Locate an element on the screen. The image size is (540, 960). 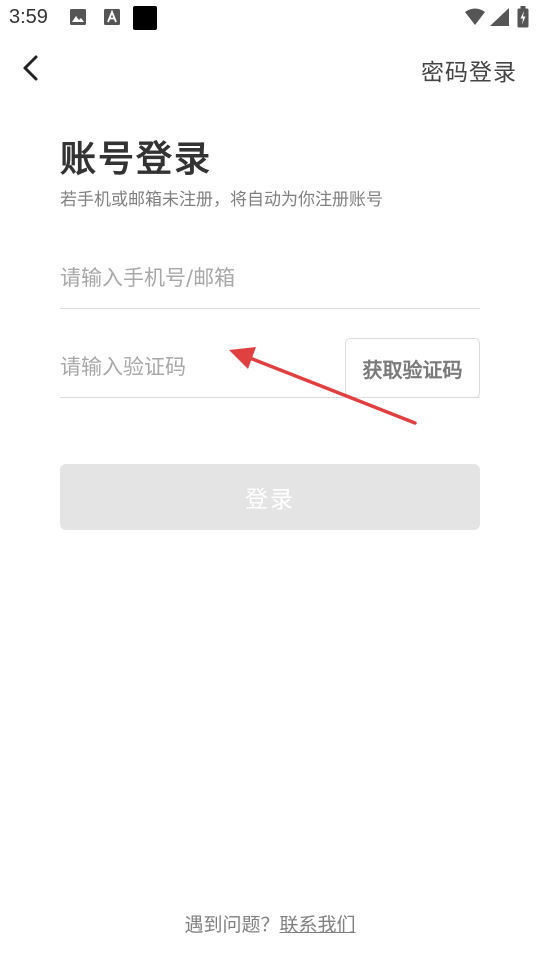
contact-us-link: 联系我们 is located at coordinates (318, 925).